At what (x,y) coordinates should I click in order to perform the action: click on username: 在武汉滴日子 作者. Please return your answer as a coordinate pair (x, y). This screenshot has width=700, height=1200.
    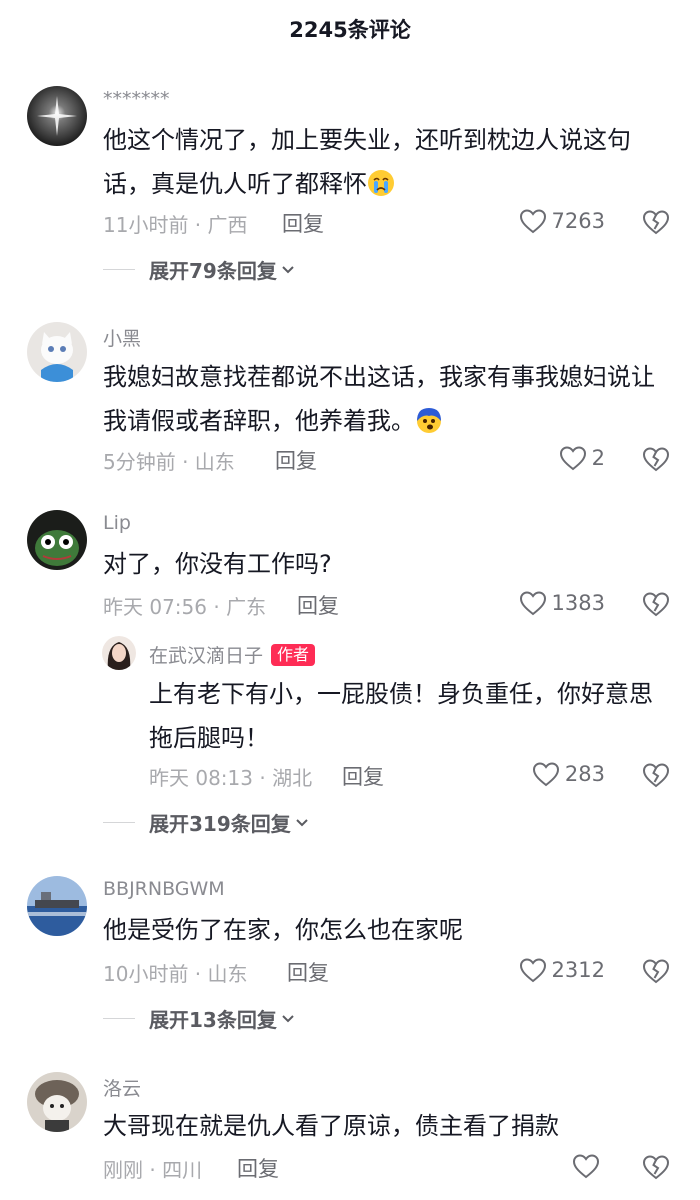
    Looking at the image, I should click on (232, 654).